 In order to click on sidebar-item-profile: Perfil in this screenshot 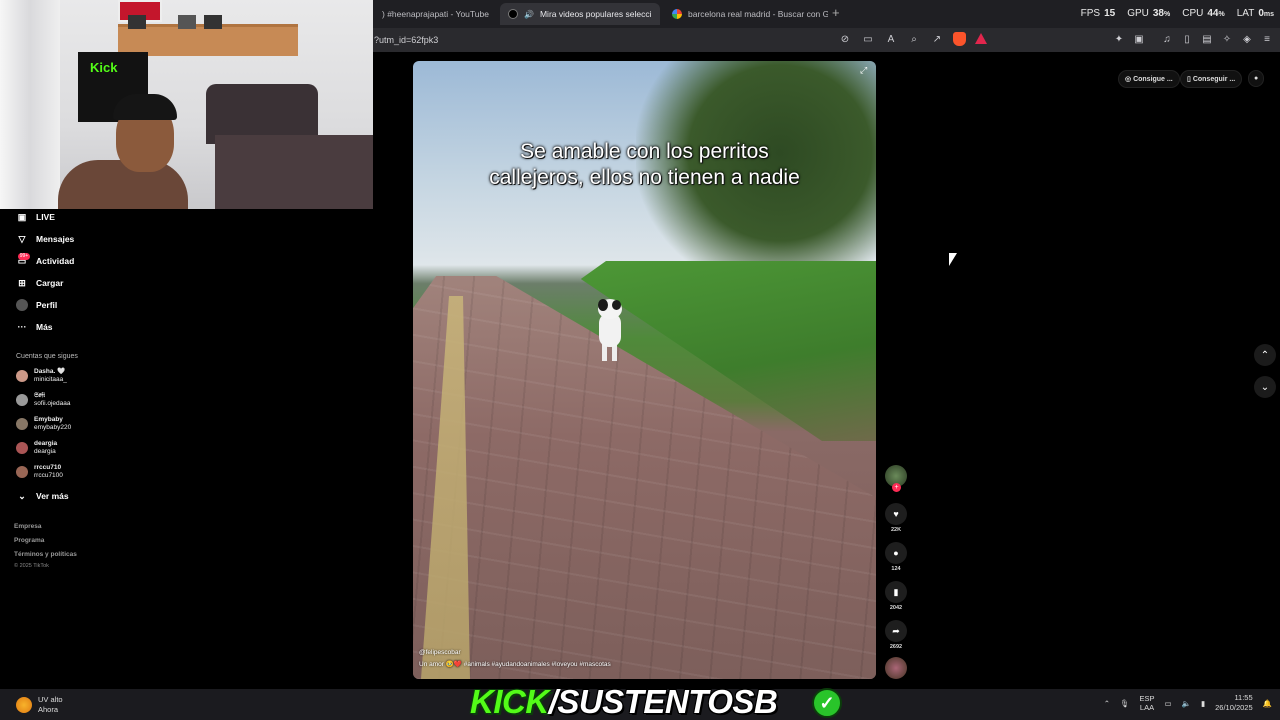, I will do `click(36, 305)`.